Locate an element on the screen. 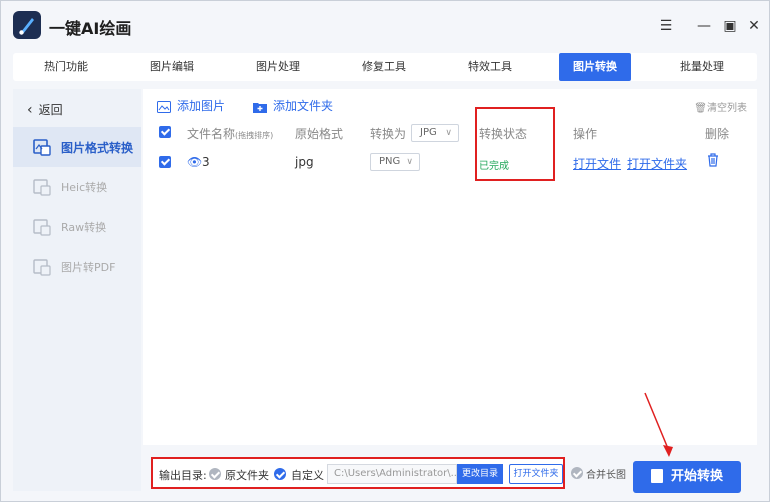 Image resolution: width=770 pixels, height=502 pixels. clear-list-button: 🗑清空列表 is located at coordinates (720, 106).